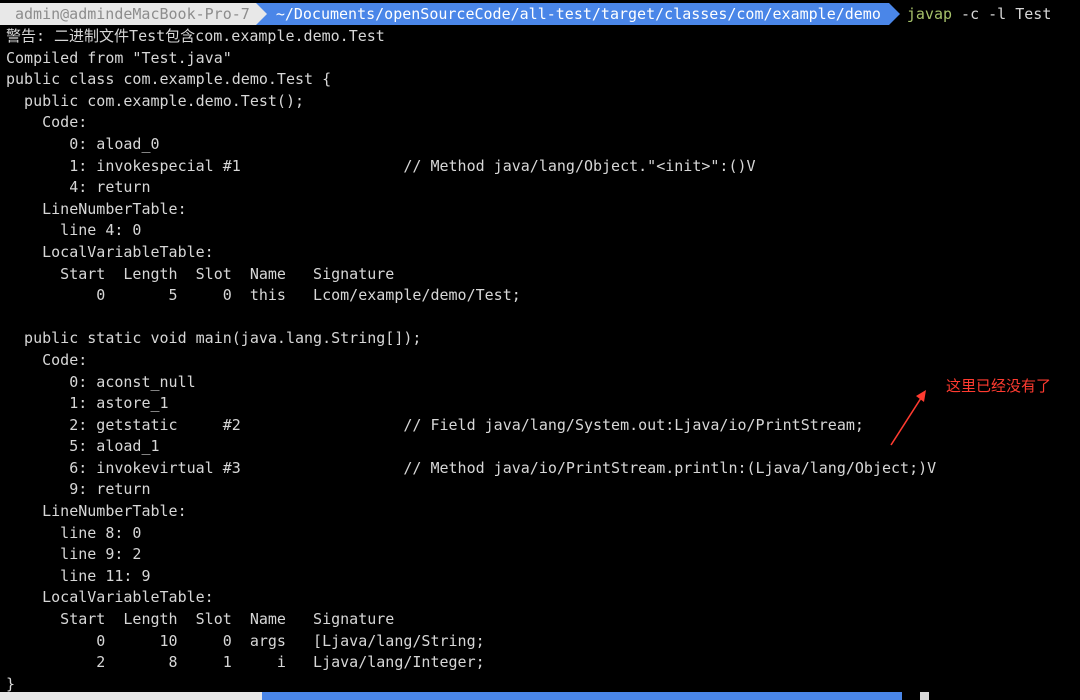 Image resolution: width=1080 pixels, height=700 pixels. I want to click on output-line: line 4: 0, so click(74, 230).